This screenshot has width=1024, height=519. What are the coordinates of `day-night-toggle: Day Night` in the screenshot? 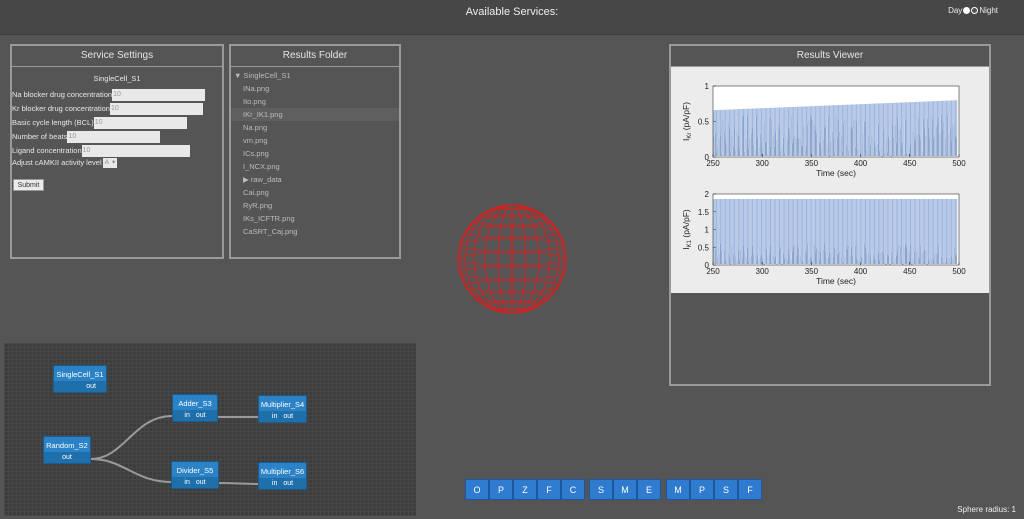 It's located at (973, 10).